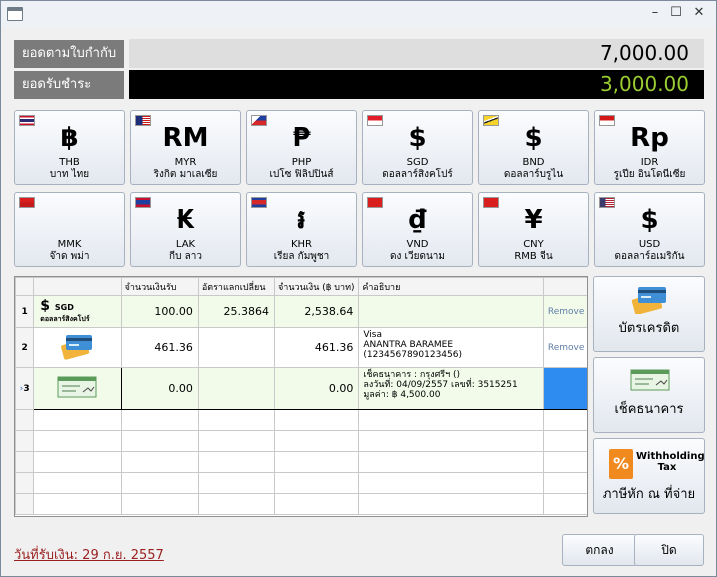 The height and width of the screenshot is (577, 717). I want to click on received-cell: 100.00, so click(159, 311).